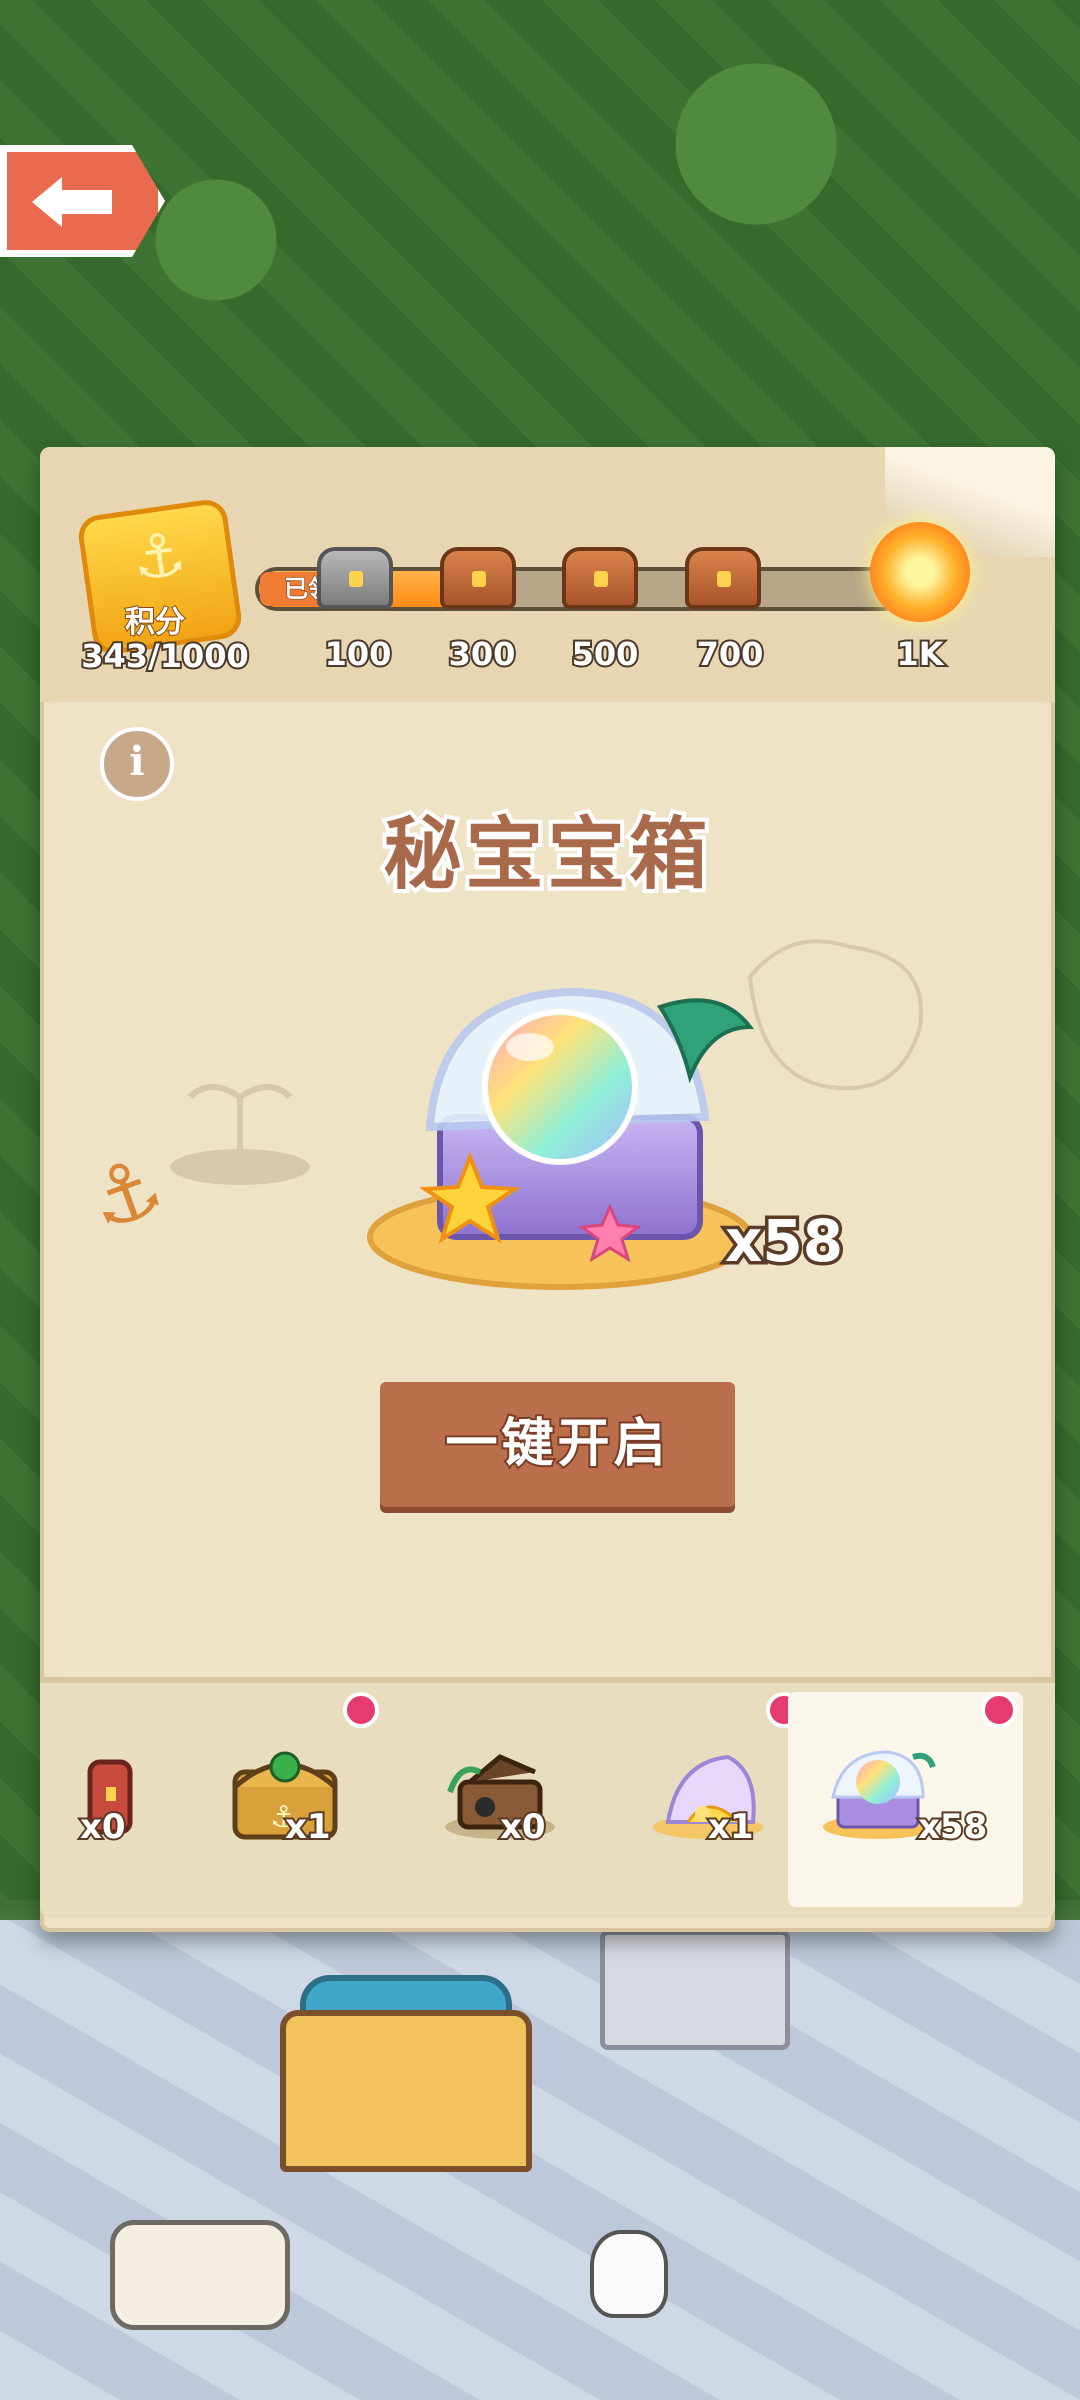  I want to click on item-count: x58, so click(952, 1827).